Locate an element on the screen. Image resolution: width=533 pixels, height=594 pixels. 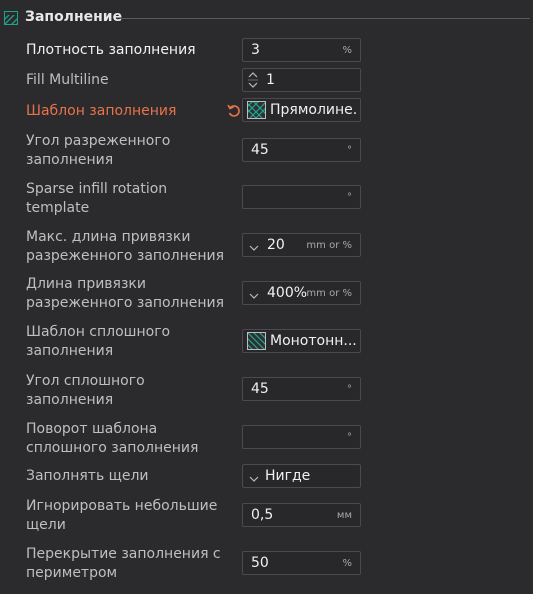
solid-infill-angle-input: 45 ° is located at coordinates (301, 389).